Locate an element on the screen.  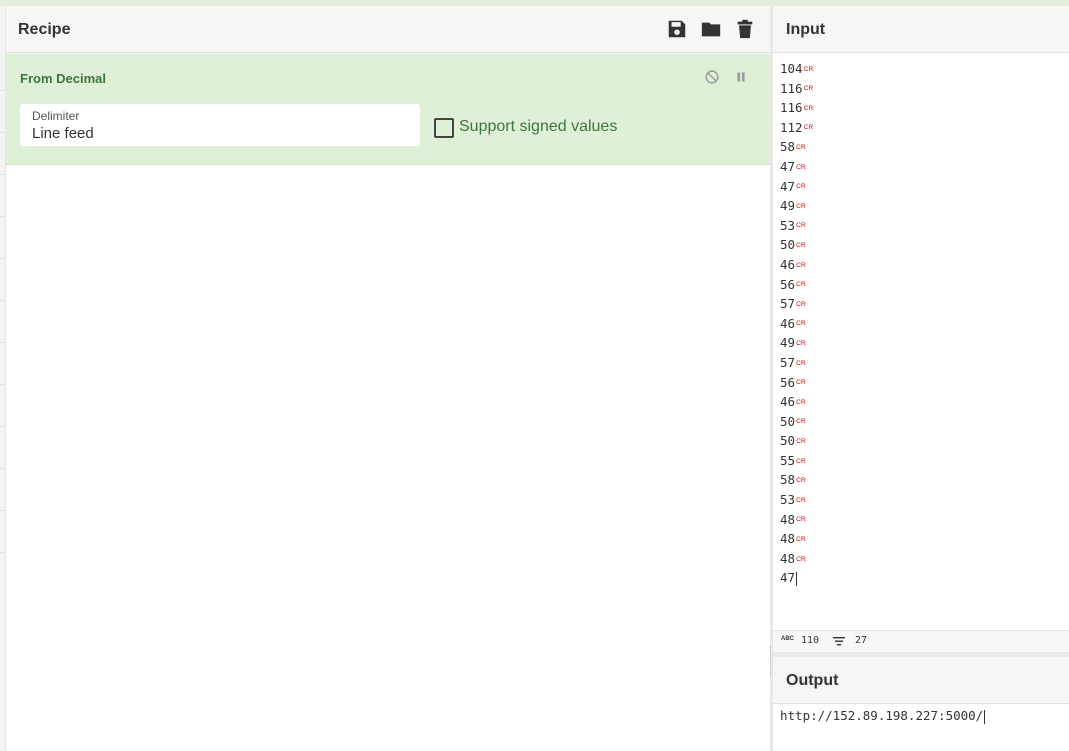
delimiter-label: Delimiter is located at coordinates (56, 116).